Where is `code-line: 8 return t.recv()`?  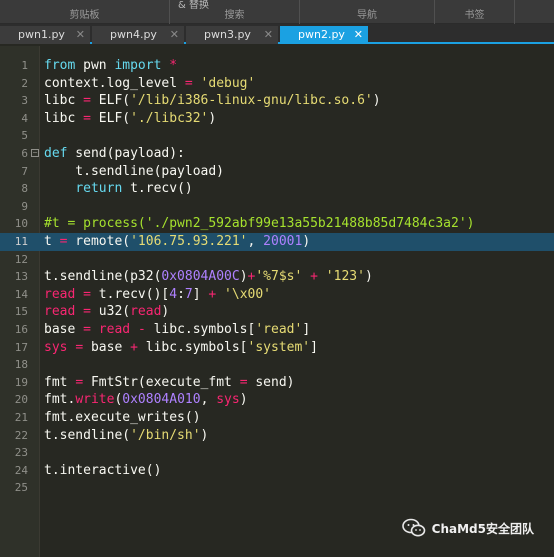 code-line: 8 return t.recv() is located at coordinates (277, 189).